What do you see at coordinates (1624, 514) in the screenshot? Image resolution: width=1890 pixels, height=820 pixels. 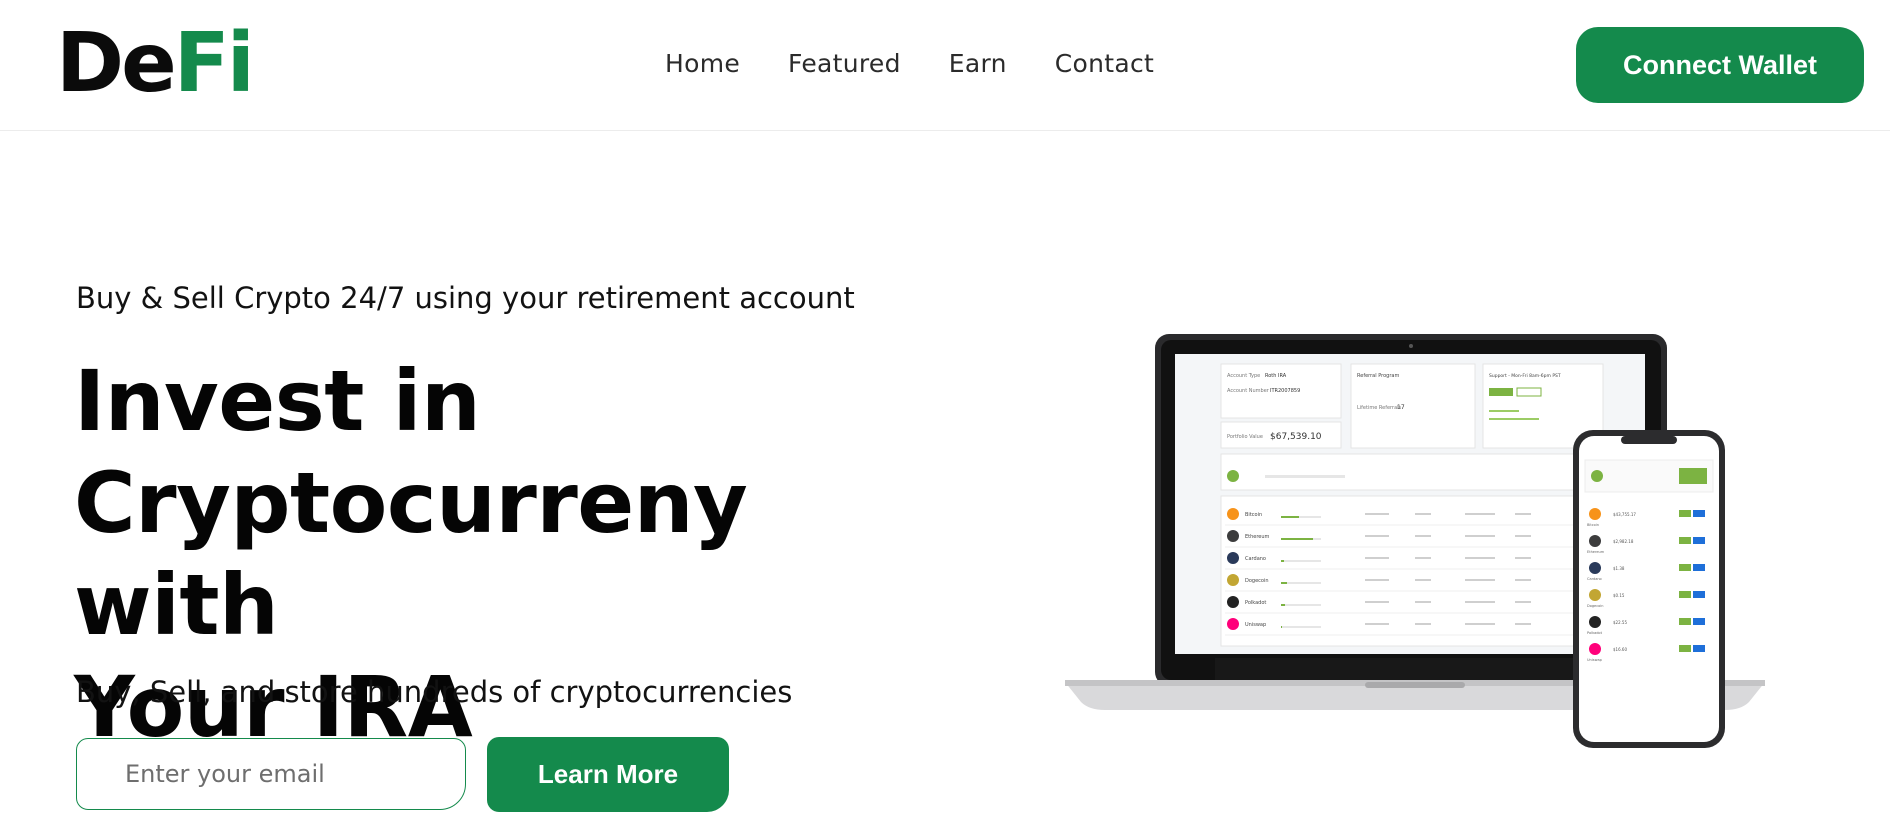 I see `phone-asset-price: $43,755.17` at bounding box center [1624, 514].